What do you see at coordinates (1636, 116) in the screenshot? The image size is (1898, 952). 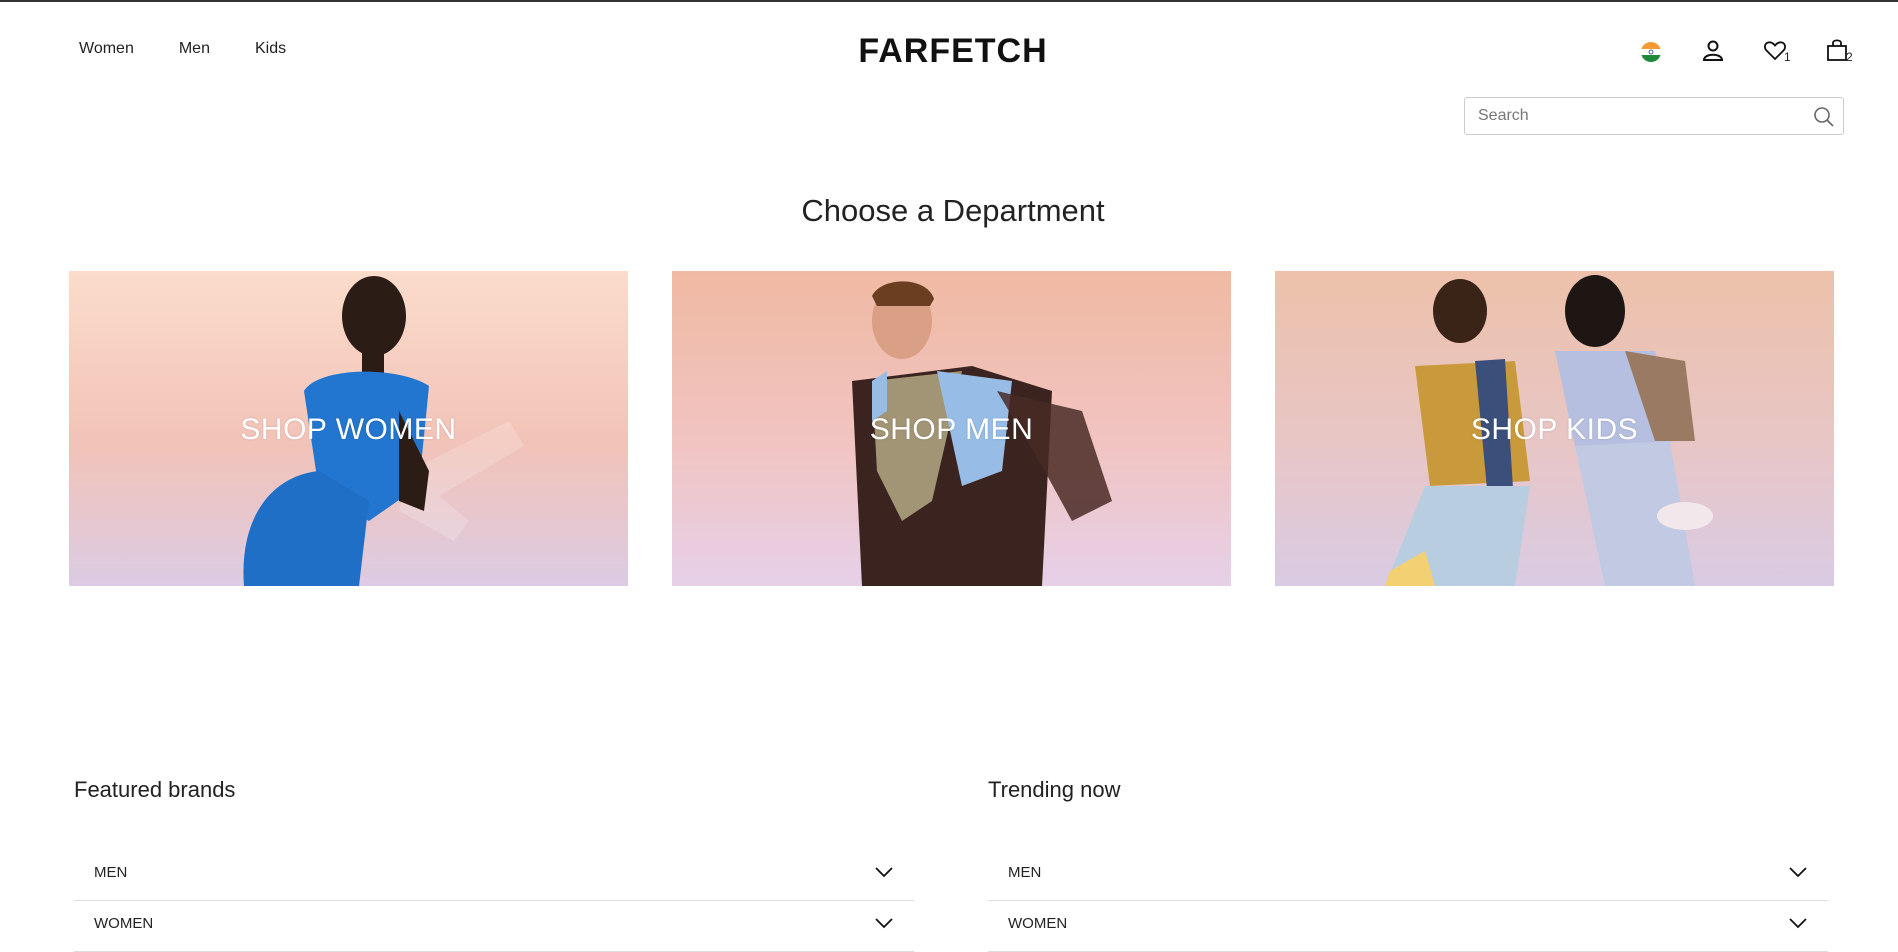 I see `search-input` at bounding box center [1636, 116].